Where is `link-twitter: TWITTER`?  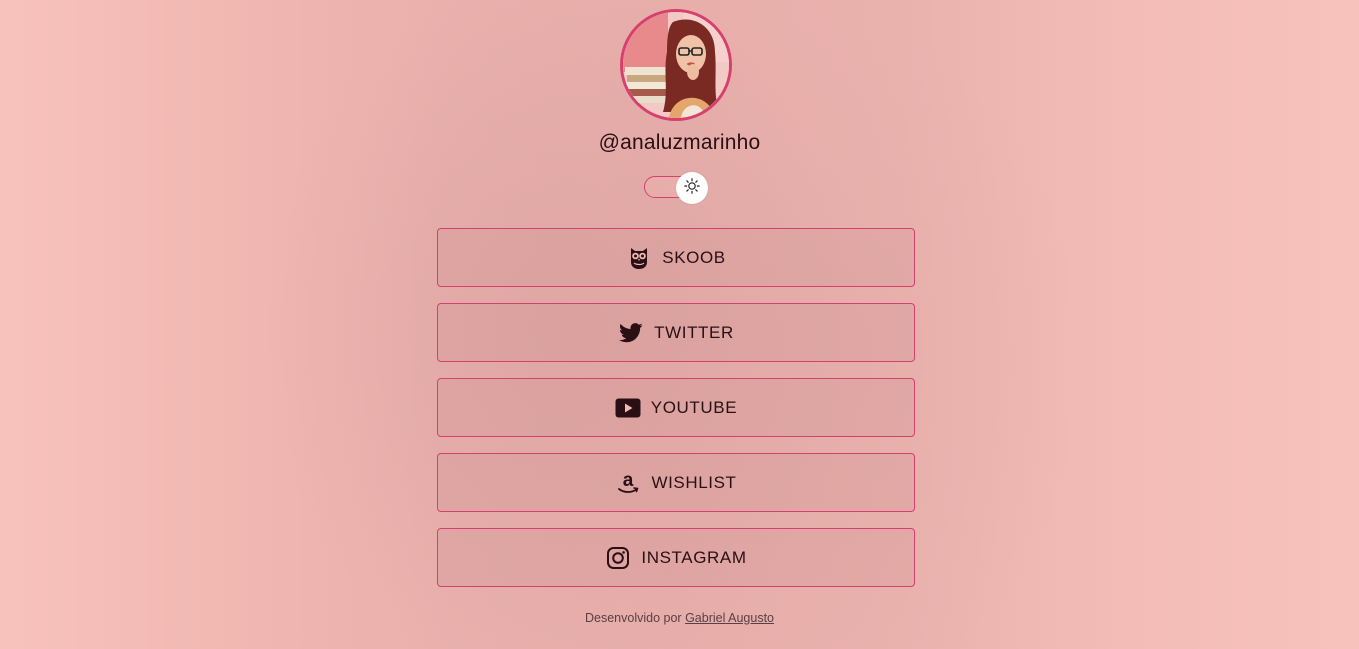
link-twitter: TWITTER is located at coordinates (676, 332).